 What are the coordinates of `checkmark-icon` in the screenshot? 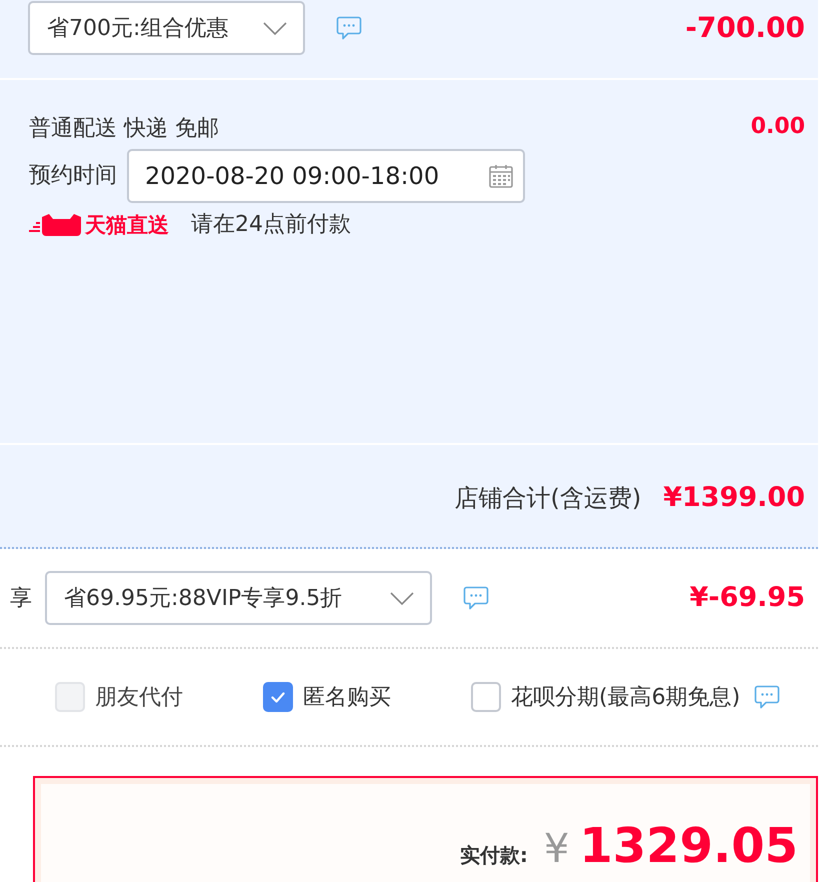 It's located at (278, 697).